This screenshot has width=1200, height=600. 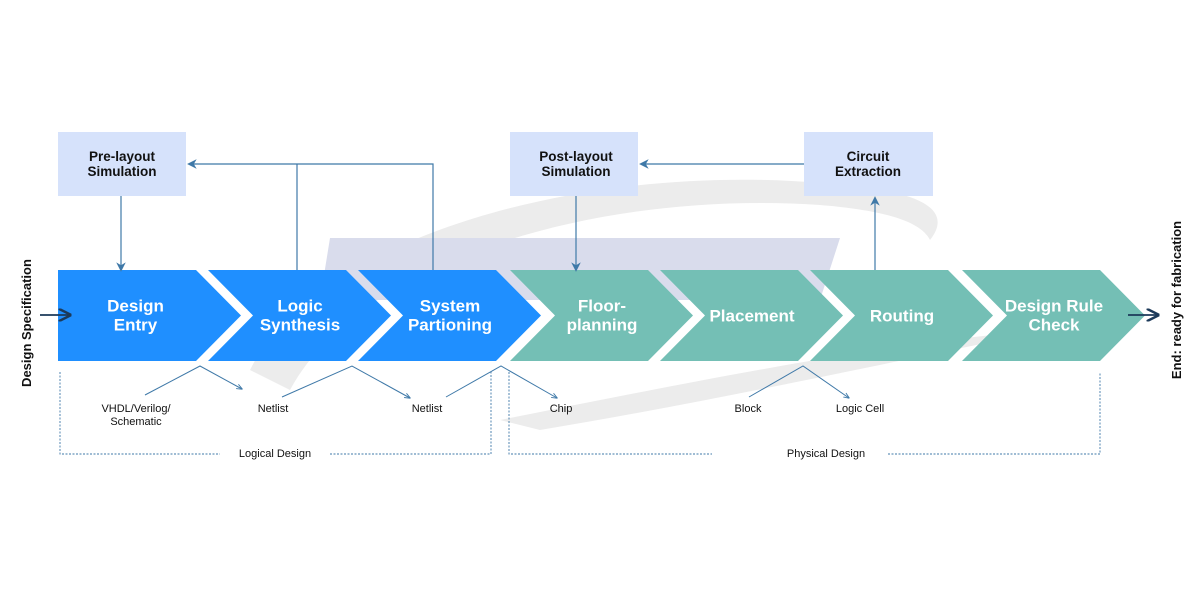 What do you see at coordinates (450, 325) in the screenshot?
I see `stage-label-line: Partioning` at bounding box center [450, 325].